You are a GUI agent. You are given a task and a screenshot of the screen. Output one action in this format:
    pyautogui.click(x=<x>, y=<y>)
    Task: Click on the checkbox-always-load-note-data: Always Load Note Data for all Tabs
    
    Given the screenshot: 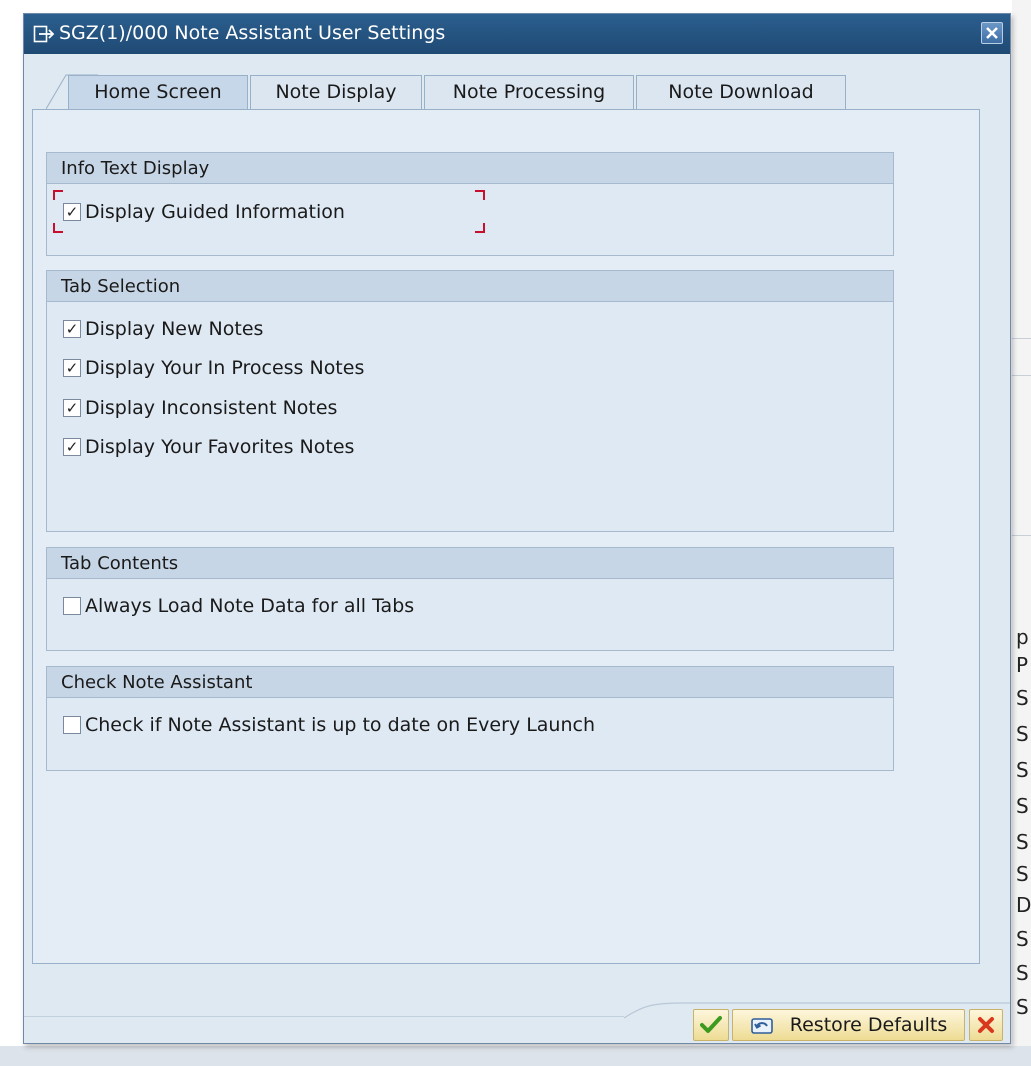 What is the action you would take?
    pyautogui.click(x=238, y=606)
    